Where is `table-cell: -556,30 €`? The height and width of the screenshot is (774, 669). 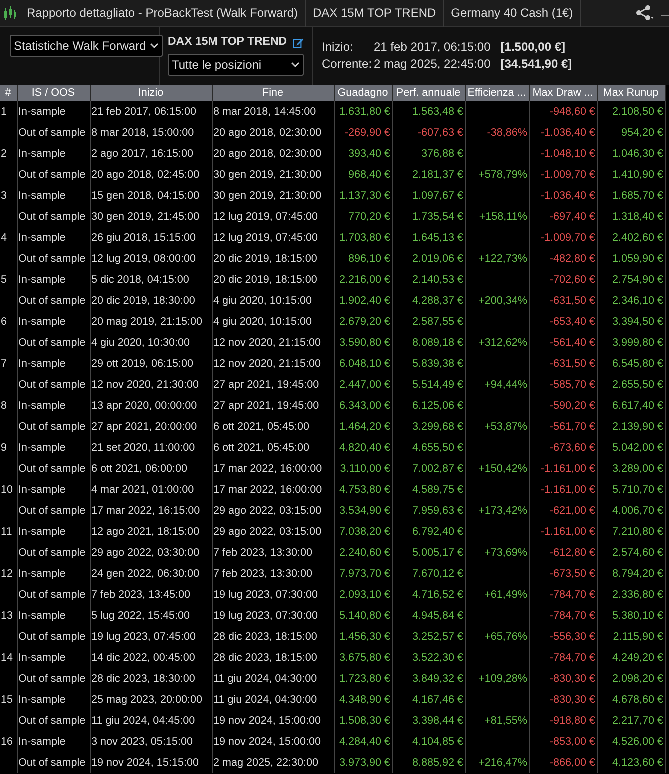
table-cell: -556,30 € is located at coordinates (563, 636).